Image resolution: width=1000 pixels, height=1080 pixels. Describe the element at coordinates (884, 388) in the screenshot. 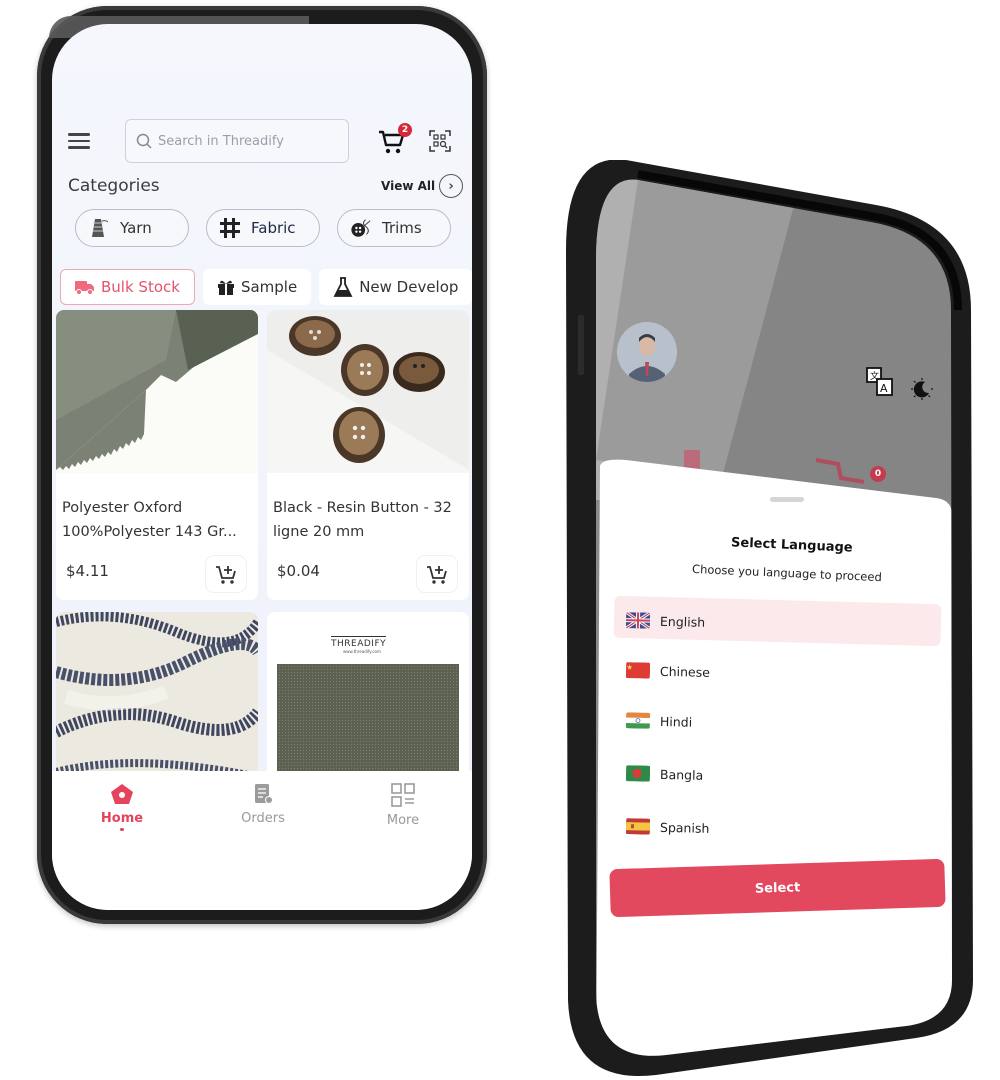

I see `svg-text: A` at that location.